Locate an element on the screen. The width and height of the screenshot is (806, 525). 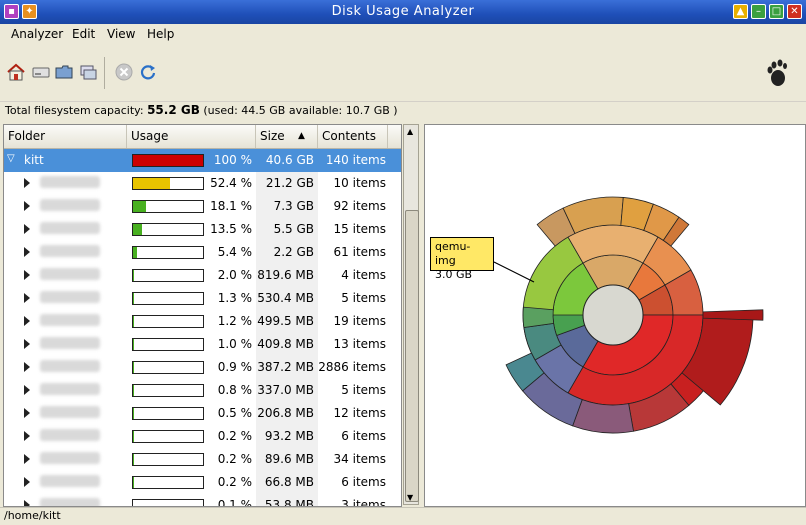
scroll-down-arrow: ▼ is located at coordinates (410, 497).